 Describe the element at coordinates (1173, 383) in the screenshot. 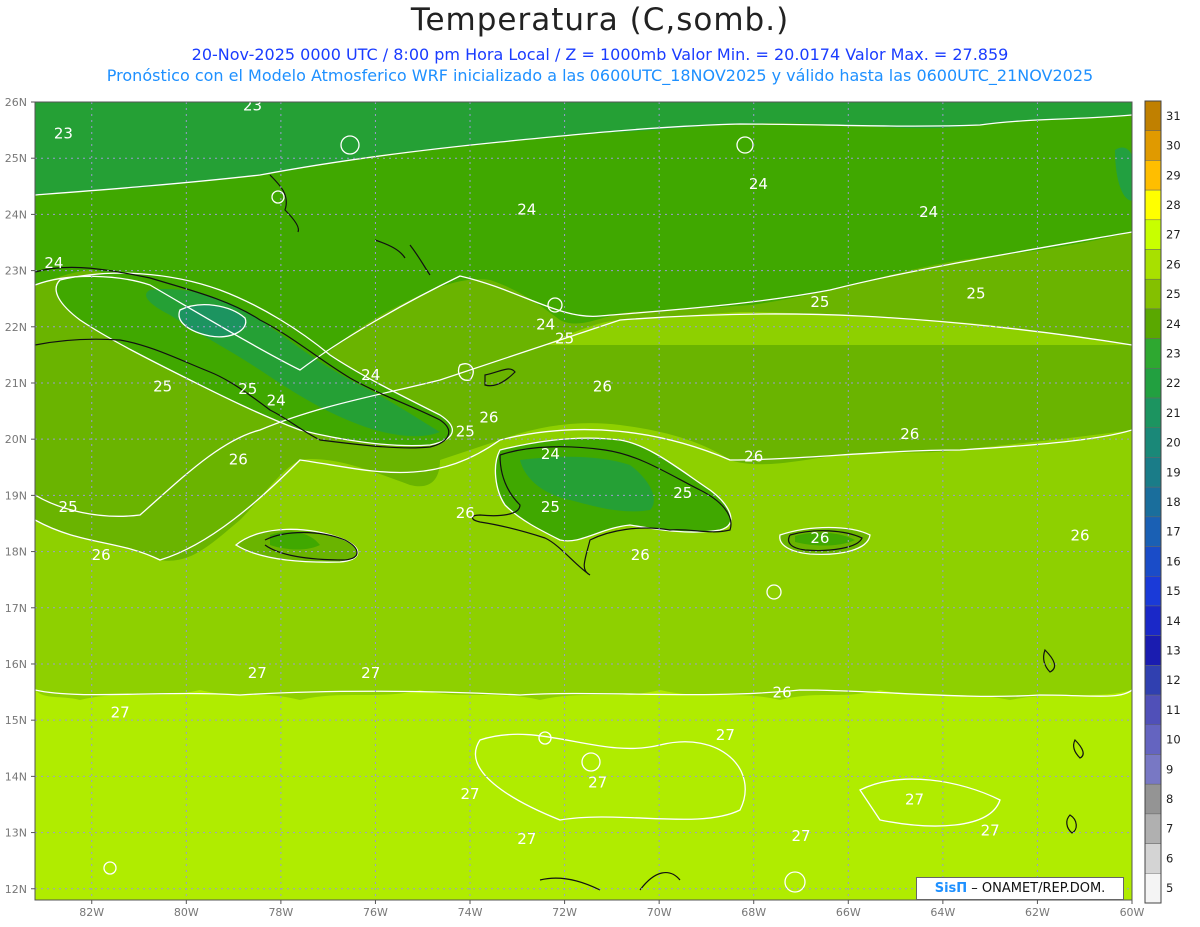

I see `colorbar-label-22: 22` at that location.